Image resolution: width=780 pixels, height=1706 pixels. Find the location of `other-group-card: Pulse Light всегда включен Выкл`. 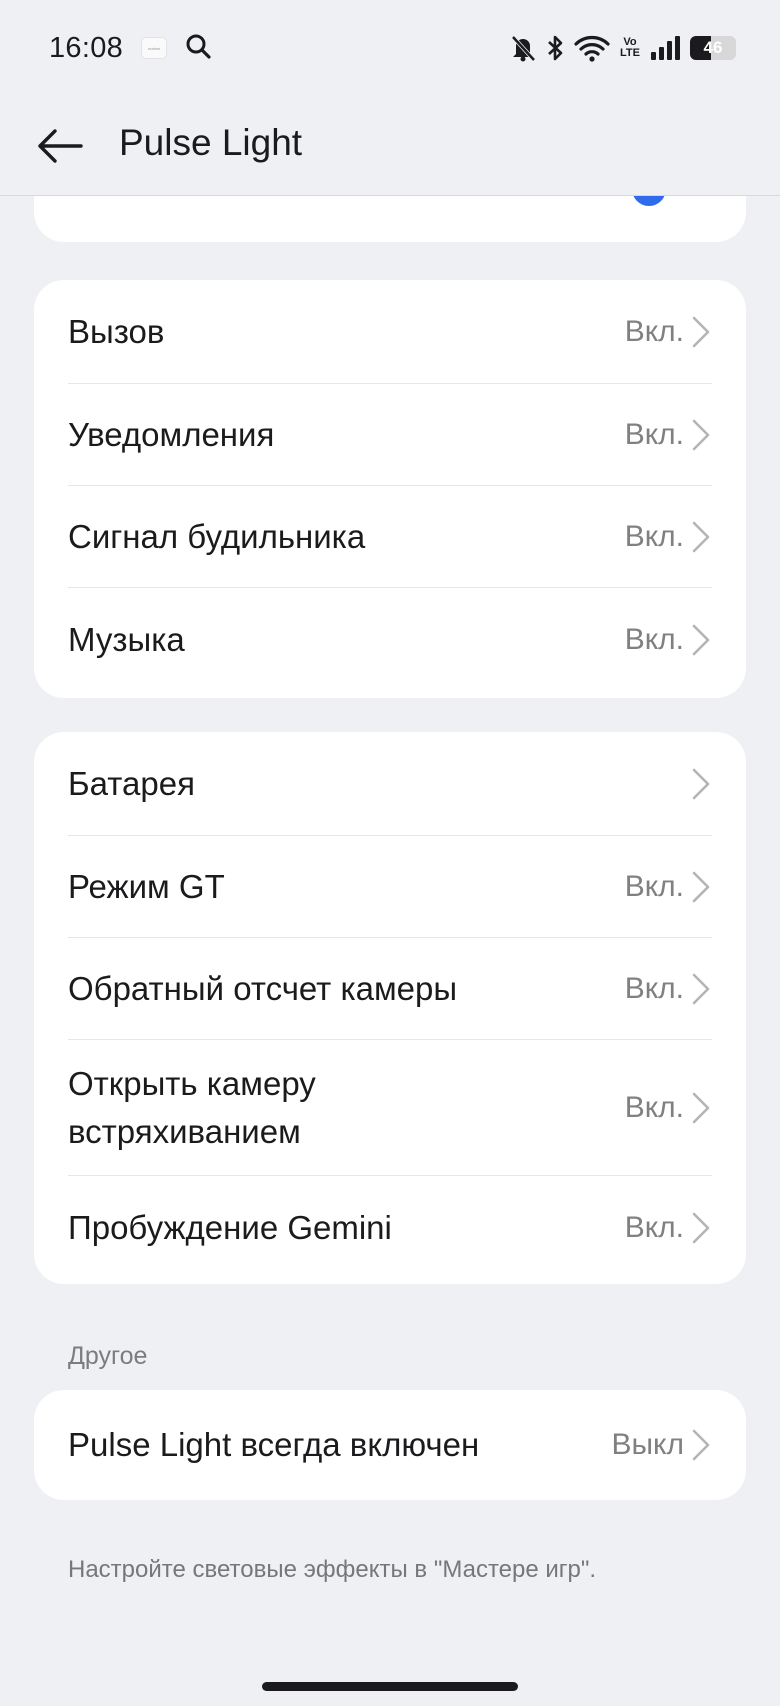

other-group-card: Pulse Light всегда включен Выкл is located at coordinates (390, 1445).